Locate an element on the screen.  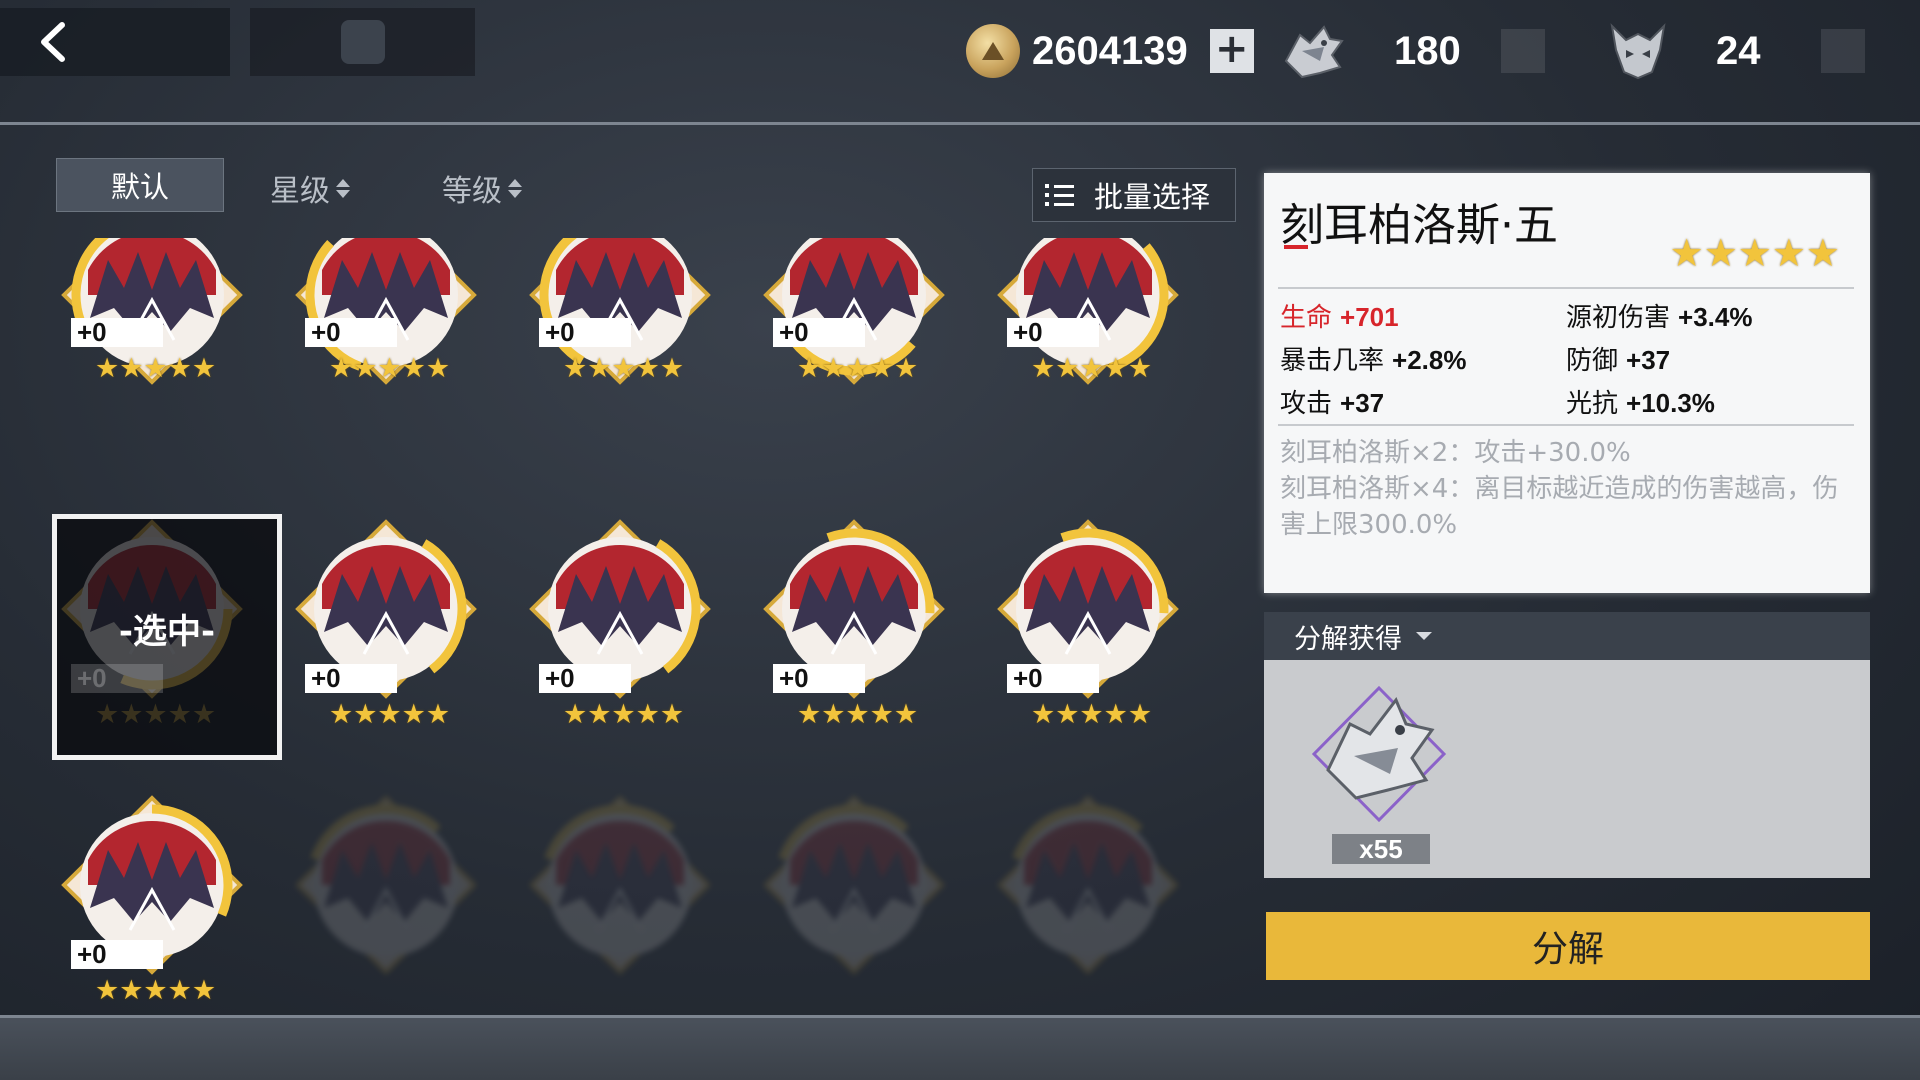
set-effect-4: 刻耳柏洛斯×4：离目标越近造成的伤害越高，伤害上限300.0% is located at coordinates (1559, 507).